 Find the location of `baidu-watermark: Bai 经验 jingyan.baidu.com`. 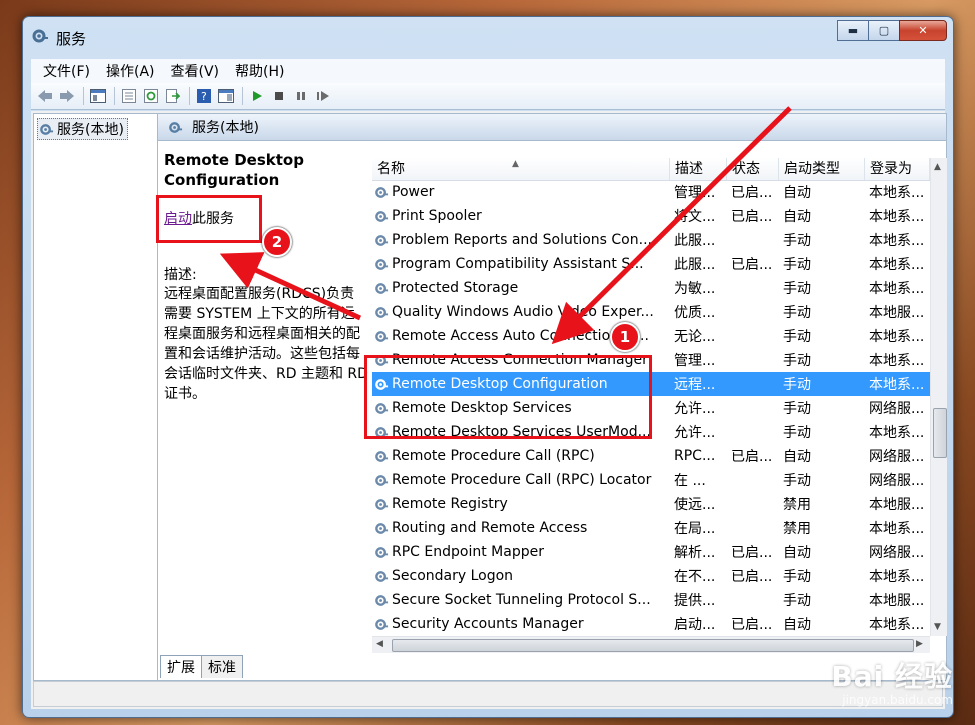

baidu-watermark: Bai 经验 jingyan.baidu.com is located at coordinates (892, 681).